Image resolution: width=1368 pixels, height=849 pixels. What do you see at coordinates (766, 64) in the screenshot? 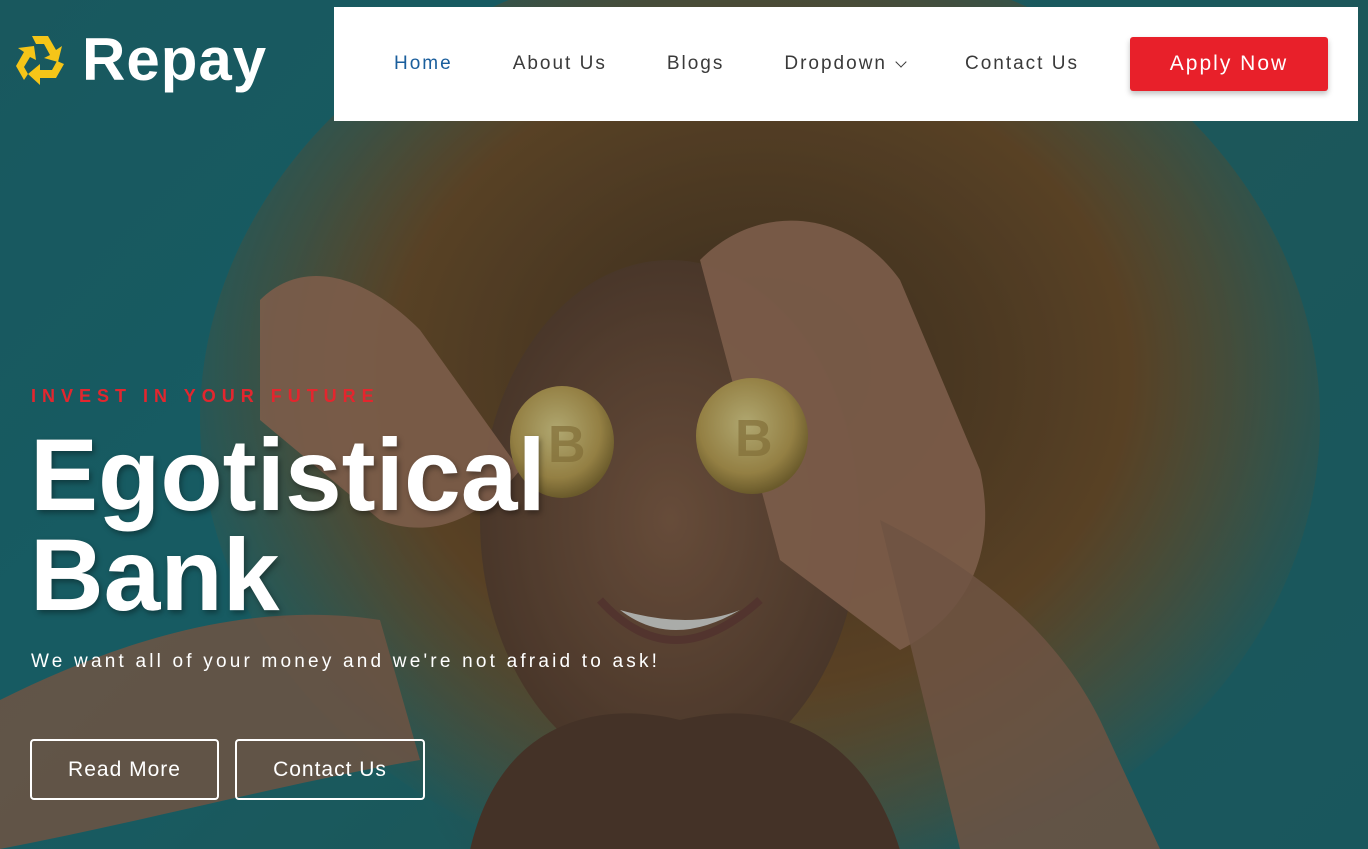
I see `nav-links: Home About Us Blogs Dropdown Contact Us` at bounding box center [766, 64].